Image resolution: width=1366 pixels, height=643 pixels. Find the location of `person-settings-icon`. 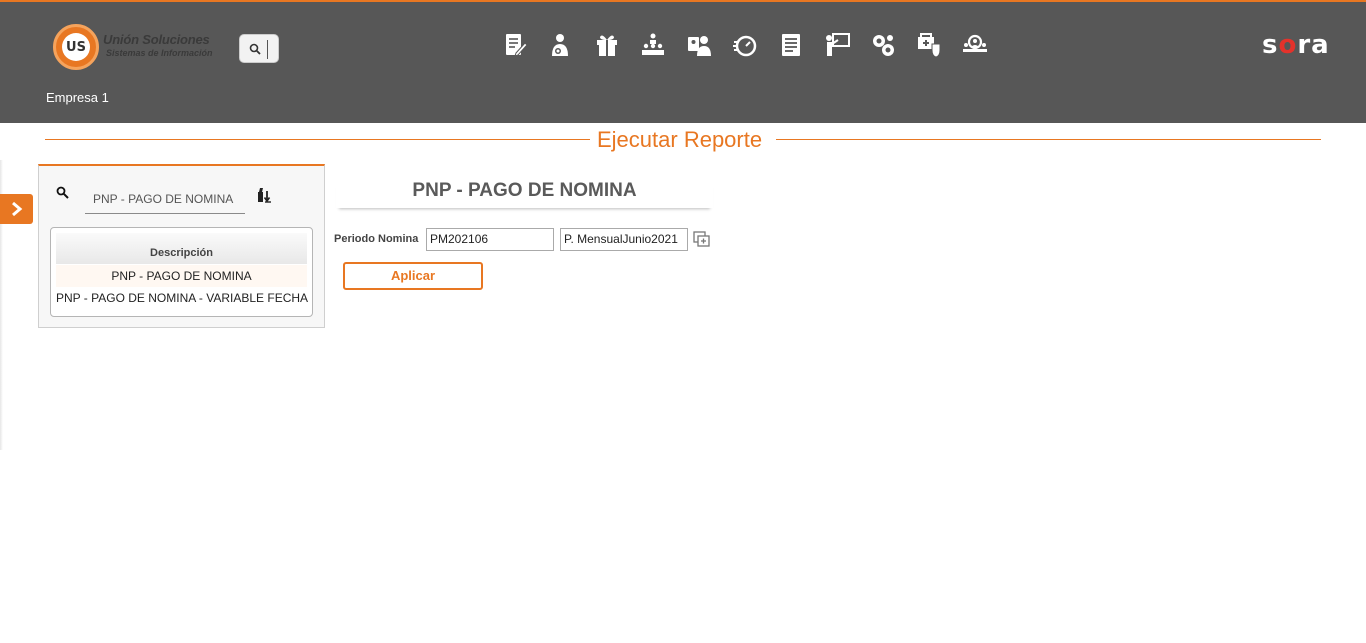

person-settings-icon is located at coordinates (561, 45).